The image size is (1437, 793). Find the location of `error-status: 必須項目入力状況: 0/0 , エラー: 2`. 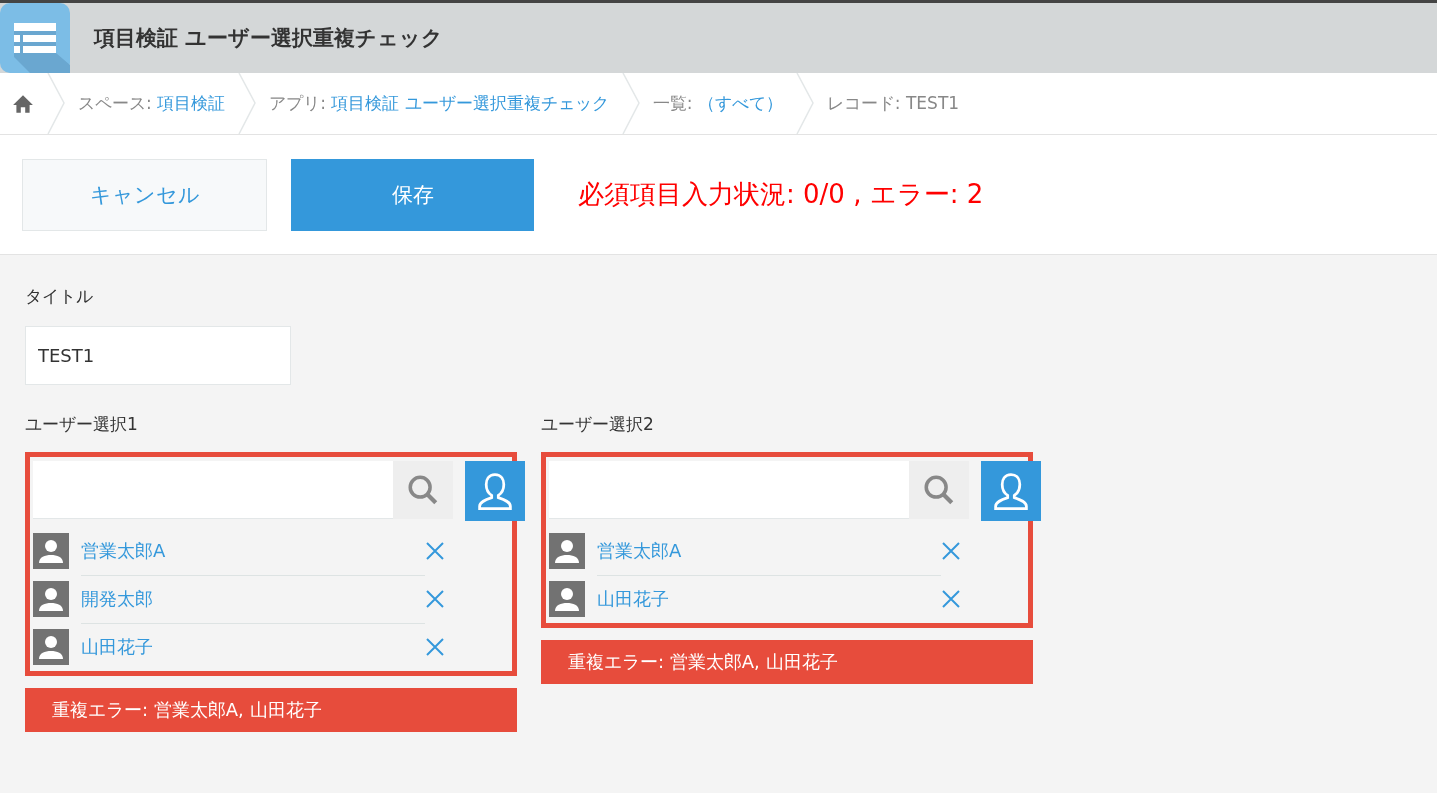

error-status: 必須項目入力状況: 0/0 , エラー: 2 is located at coordinates (781, 194).